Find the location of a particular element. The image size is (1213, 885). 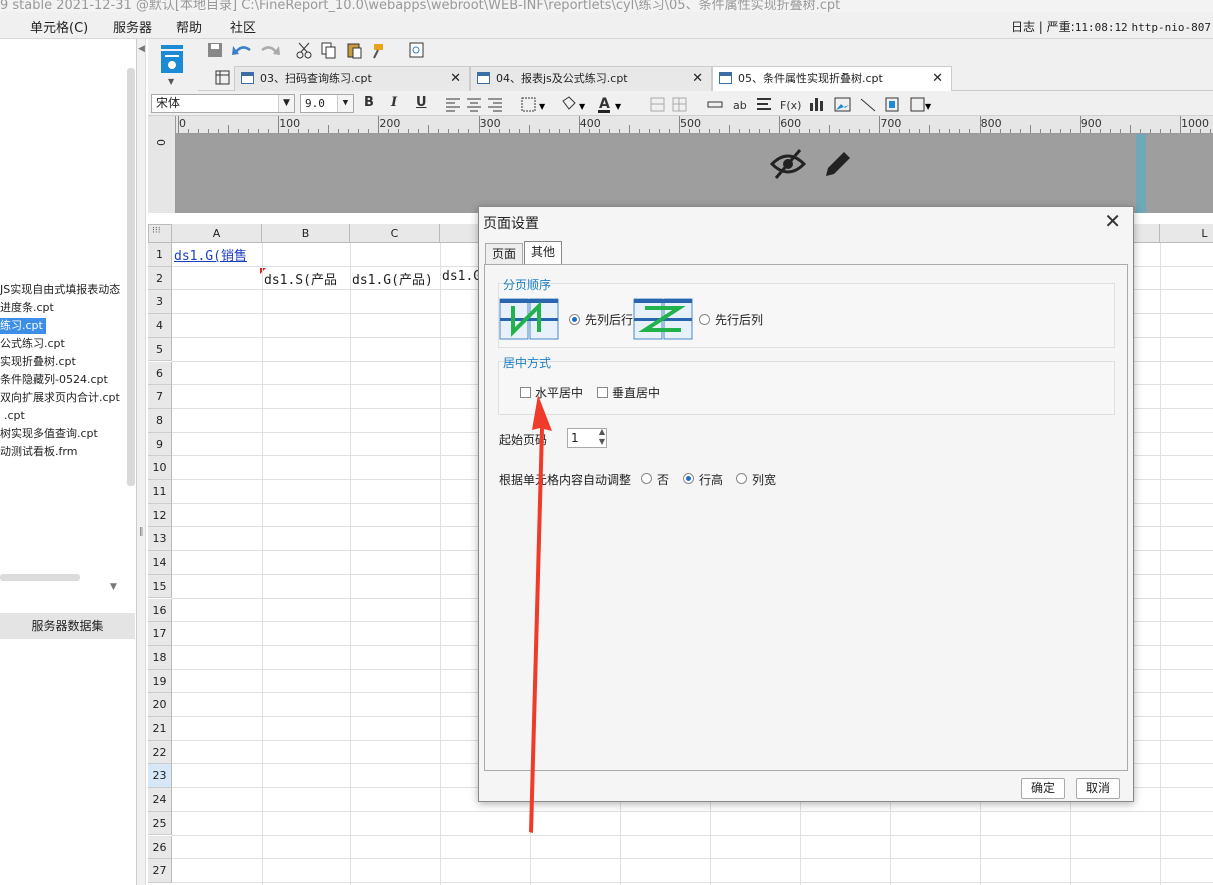

row-header: 16 is located at coordinates (160, 610).